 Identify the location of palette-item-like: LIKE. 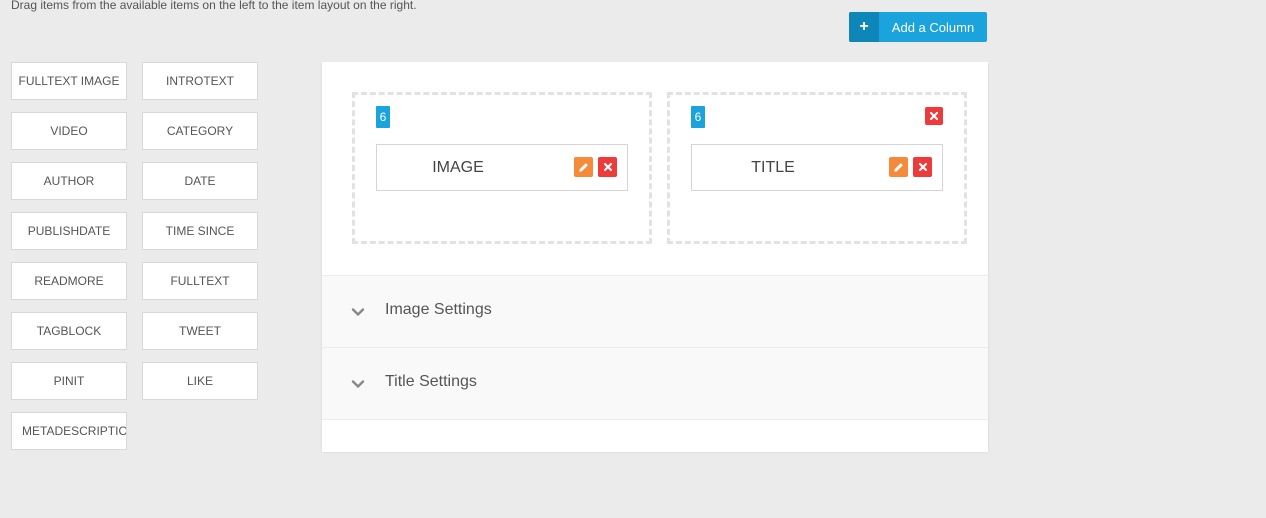
(200, 381).